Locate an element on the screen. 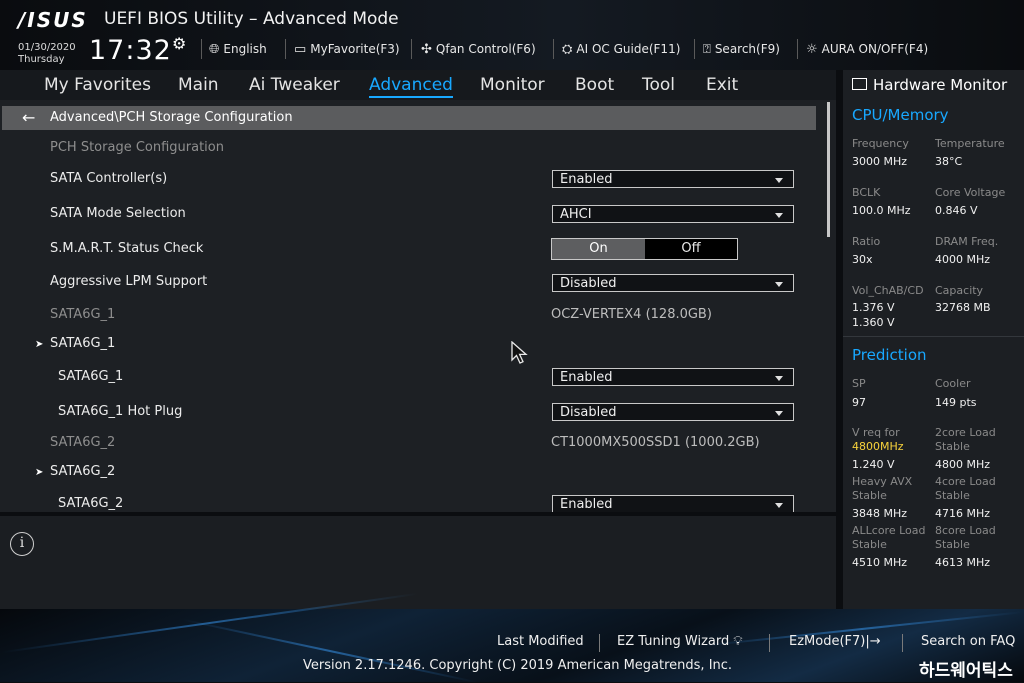  smart-toggle: On Off is located at coordinates (644, 249).